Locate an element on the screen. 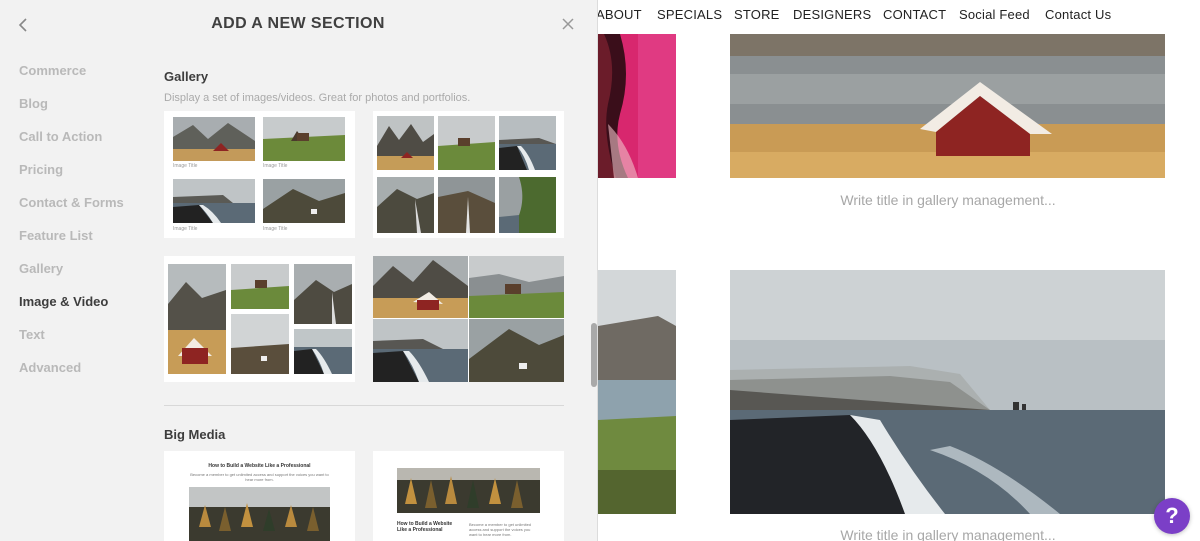 This screenshot has width=1200, height=541. category-image-video: Image & Video is located at coordinates (71, 309).